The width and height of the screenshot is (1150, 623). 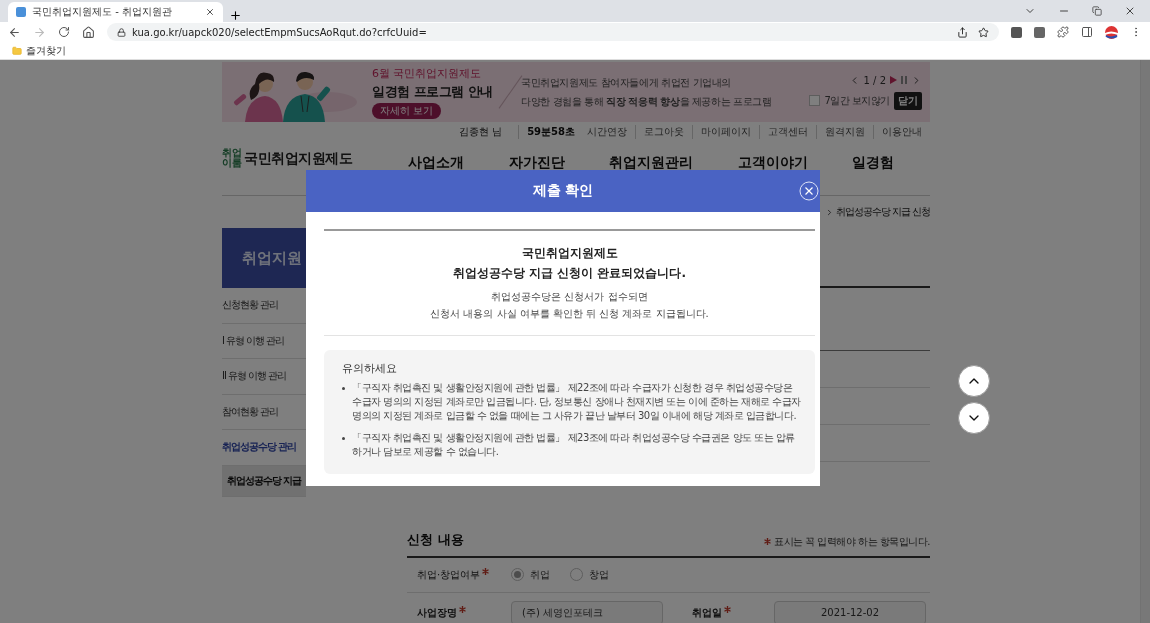 I want to click on header-link: 시간연장, so click(x=607, y=132).